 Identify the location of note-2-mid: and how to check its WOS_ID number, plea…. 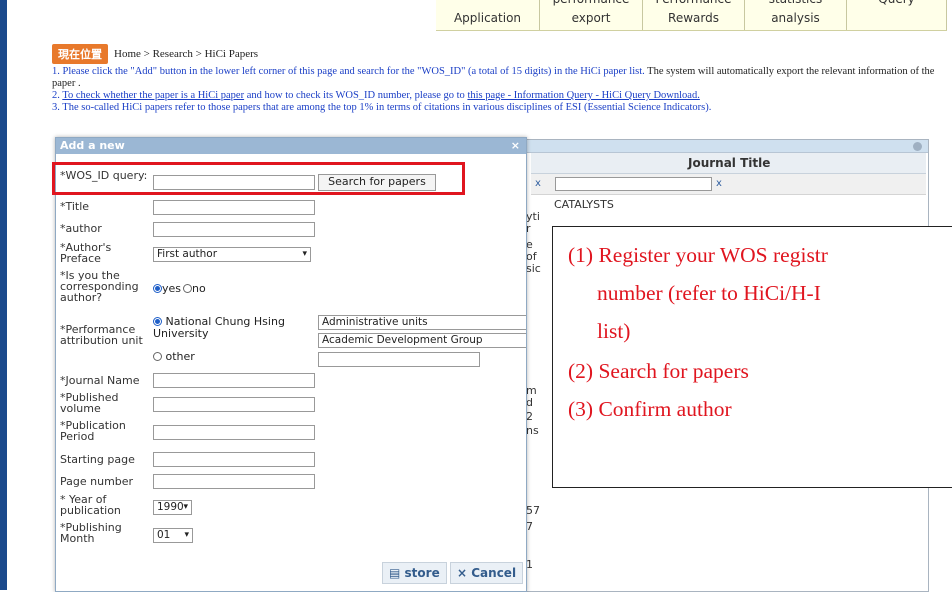
(356, 95).